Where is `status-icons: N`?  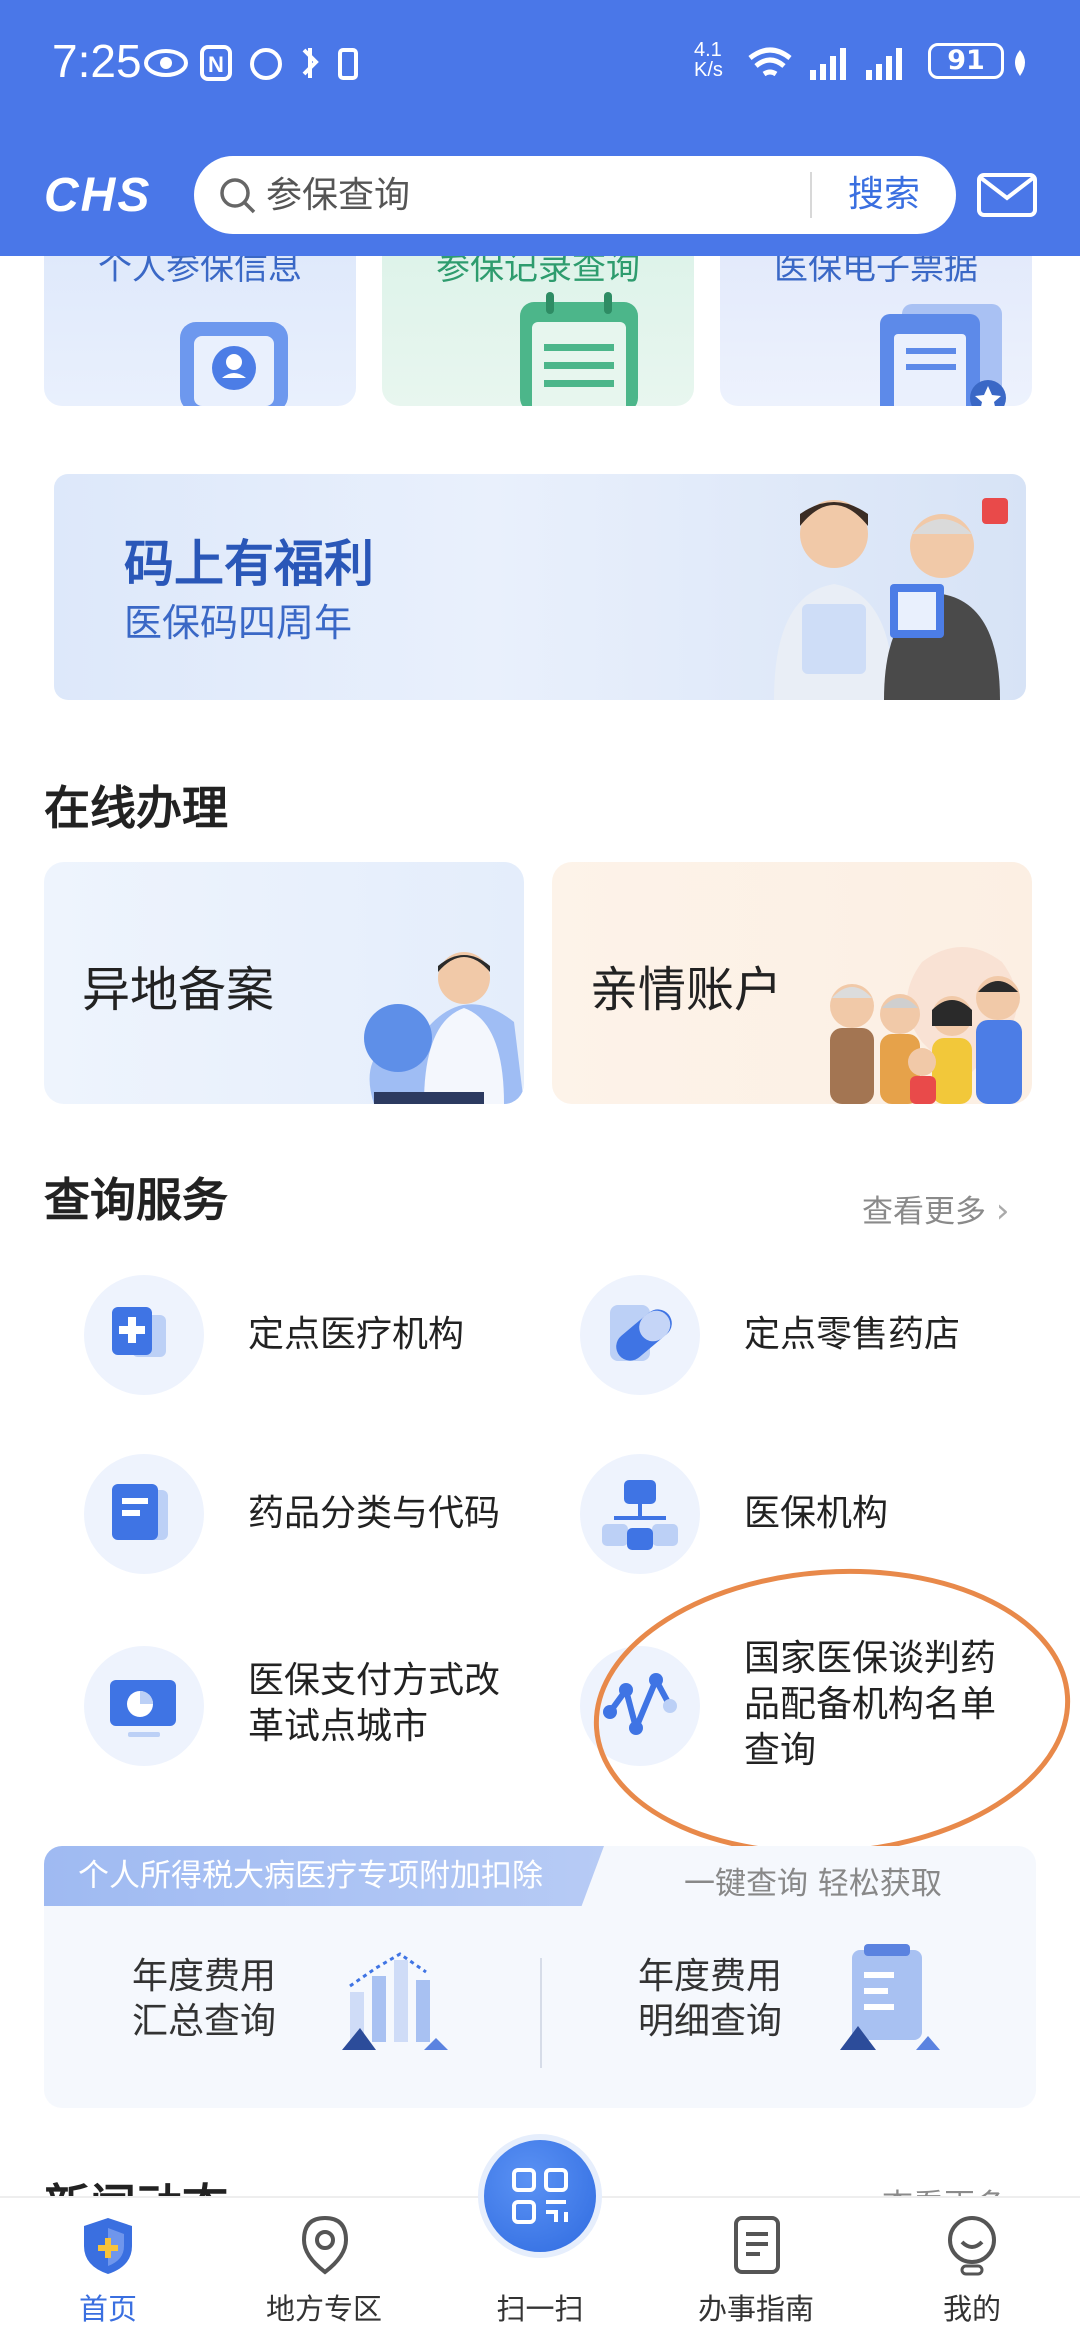
status-icons: N is located at coordinates (251, 63).